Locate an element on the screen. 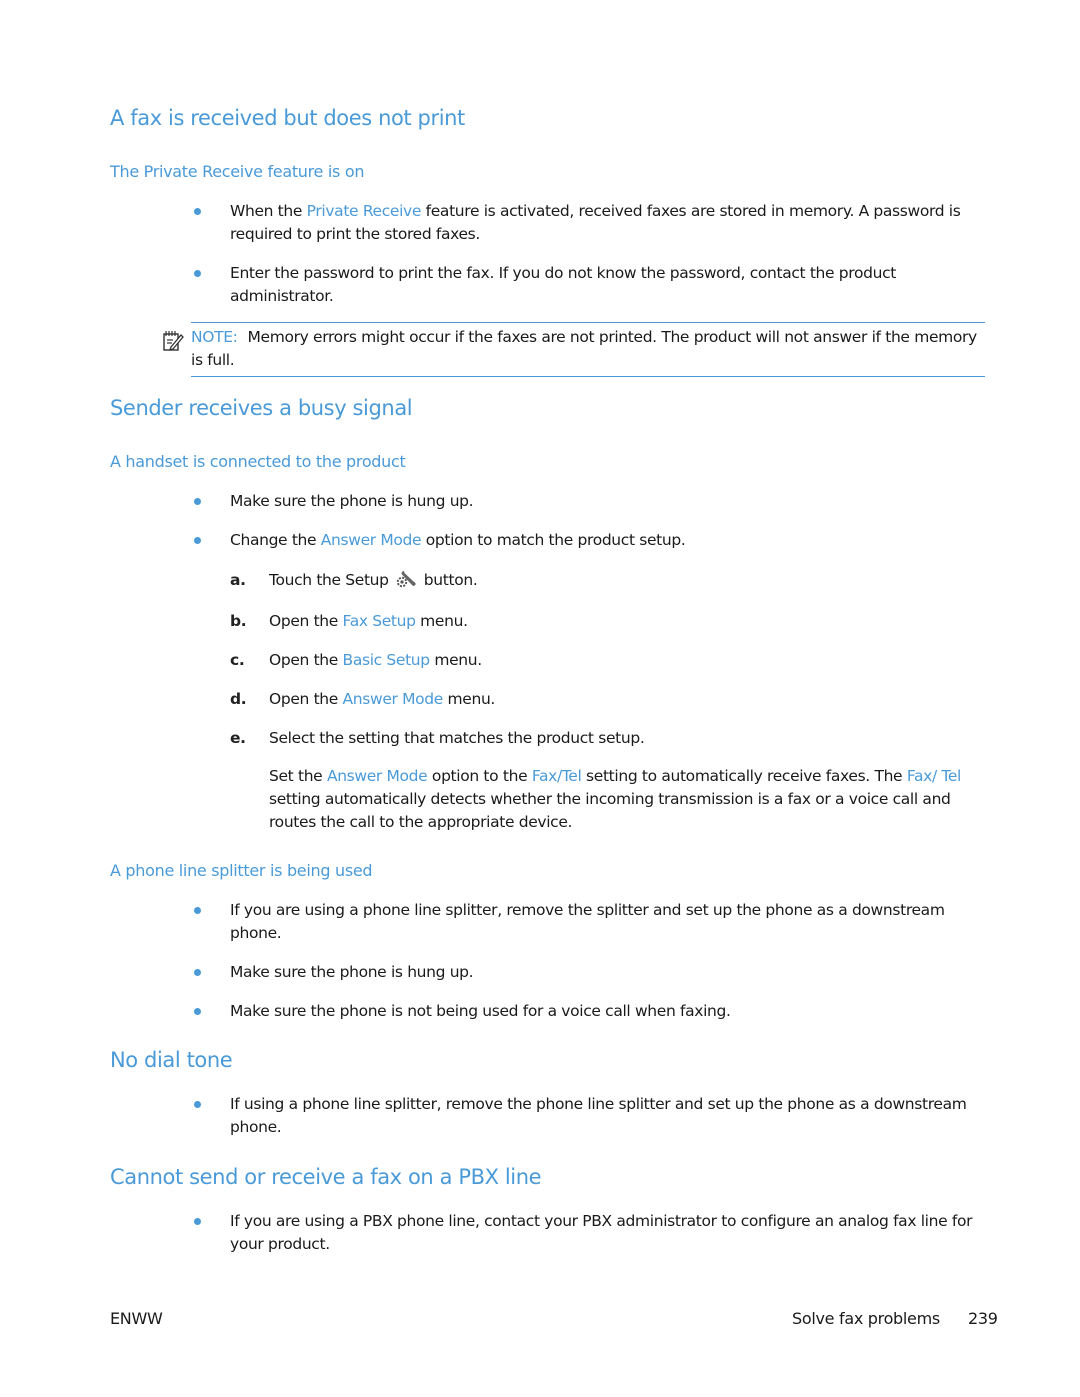 This screenshot has width=1080, height=1397. step-label: a. is located at coordinates (238, 580).